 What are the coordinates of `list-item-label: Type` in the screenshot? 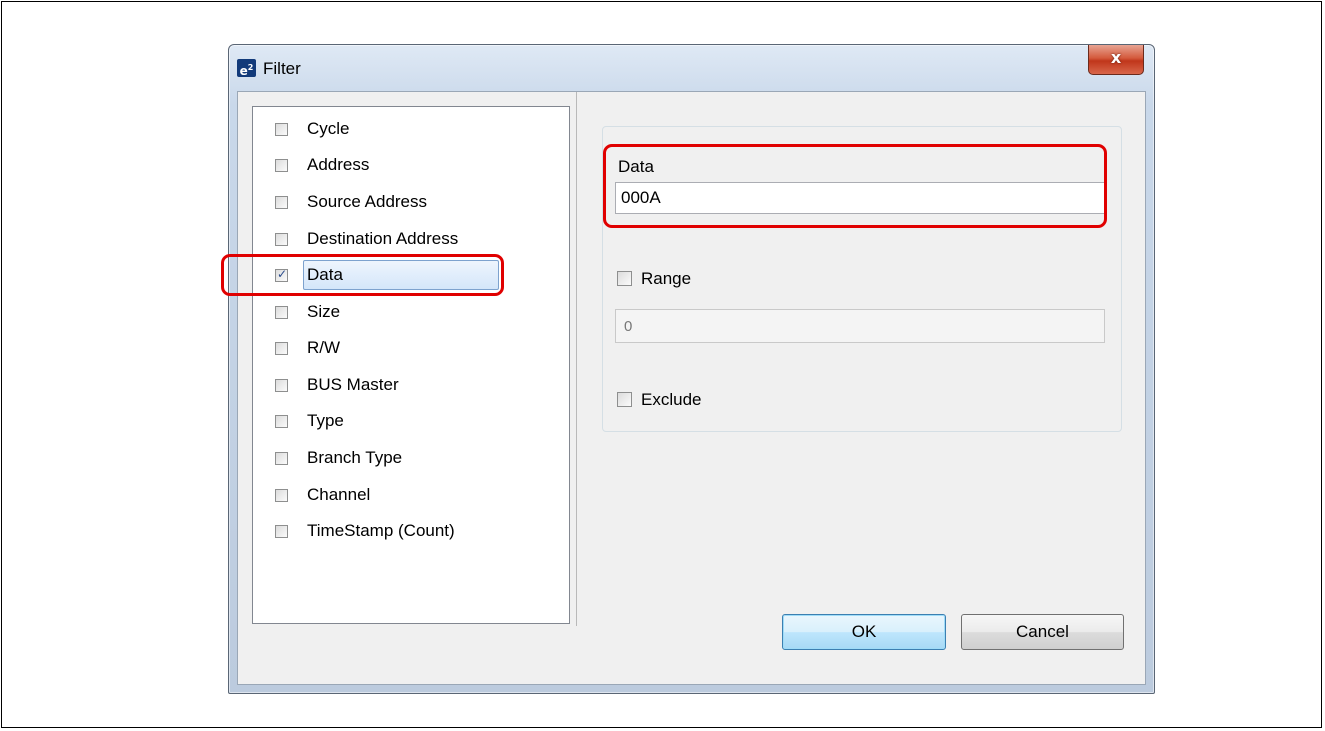 It's located at (325, 420).